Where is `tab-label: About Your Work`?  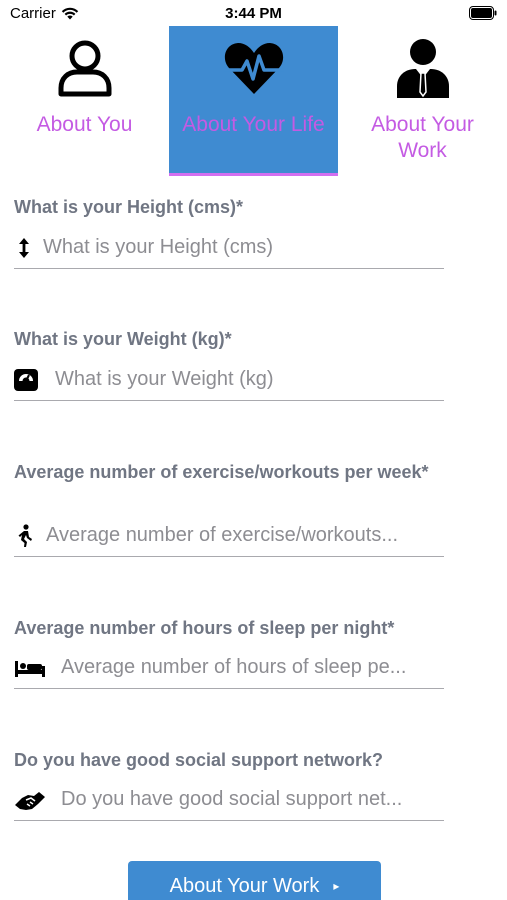 tab-label: About Your Work is located at coordinates (422, 137).